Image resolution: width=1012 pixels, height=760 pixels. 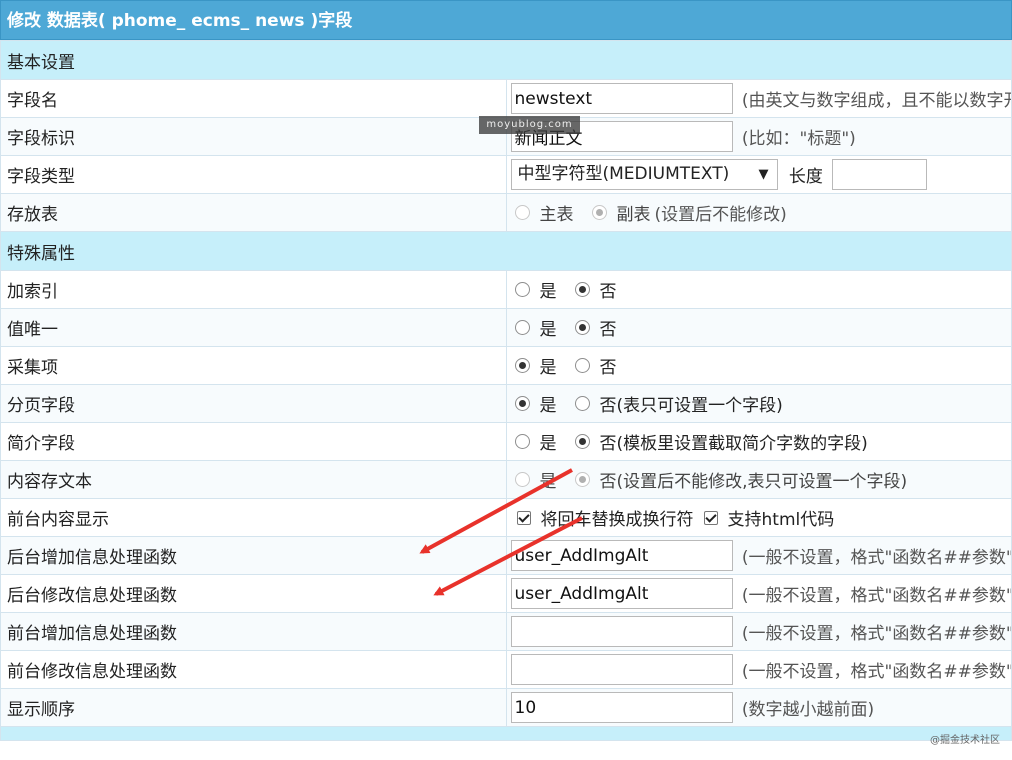 What do you see at coordinates (253, 98) in the screenshot?
I see `field-name-label: 字段名` at bounding box center [253, 98].